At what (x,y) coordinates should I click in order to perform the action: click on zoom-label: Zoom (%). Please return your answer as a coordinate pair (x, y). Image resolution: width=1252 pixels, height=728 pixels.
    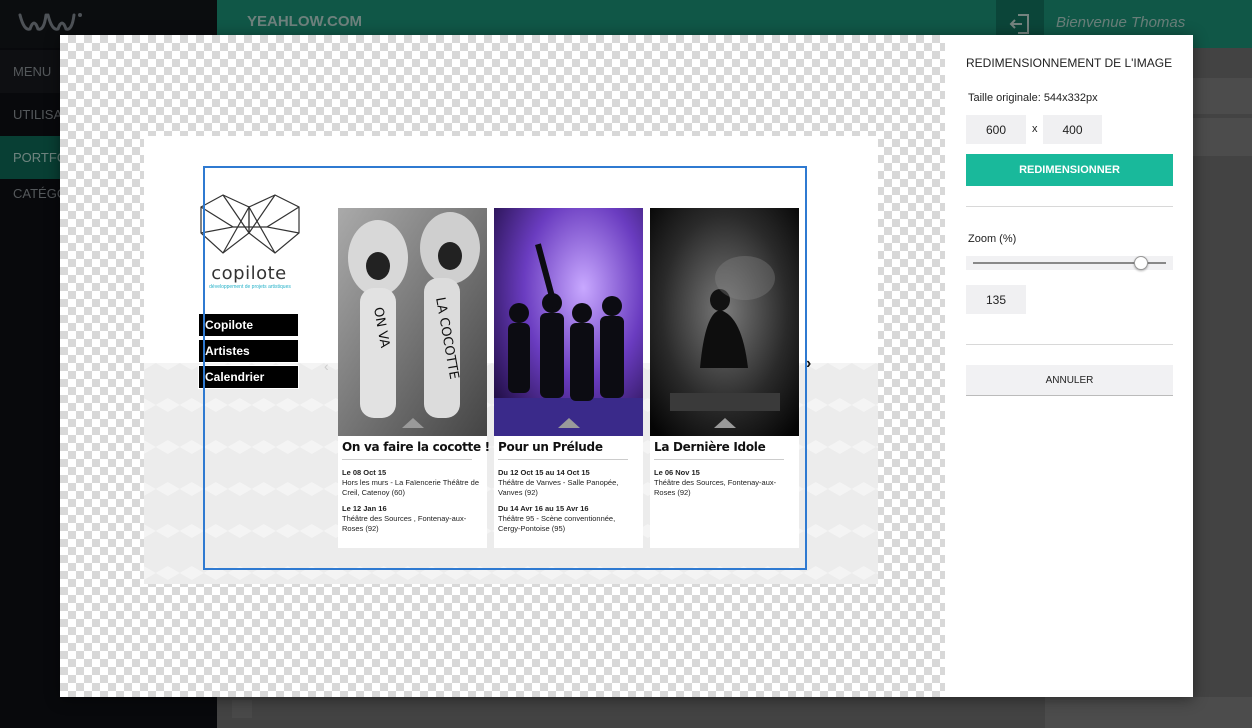
    Looking at the image, I should click on (992, 239).